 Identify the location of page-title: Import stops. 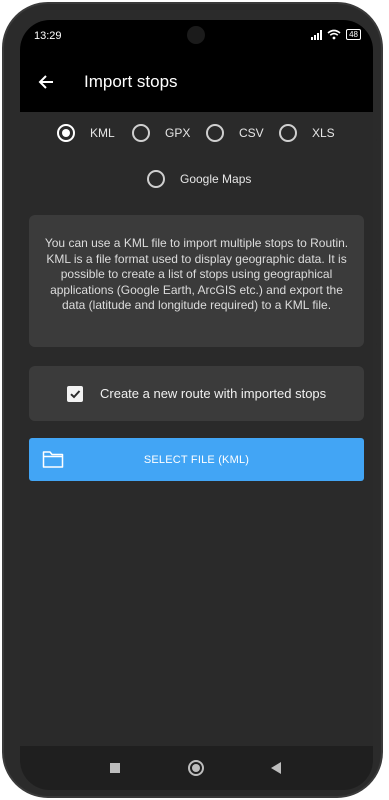
(131, 81).